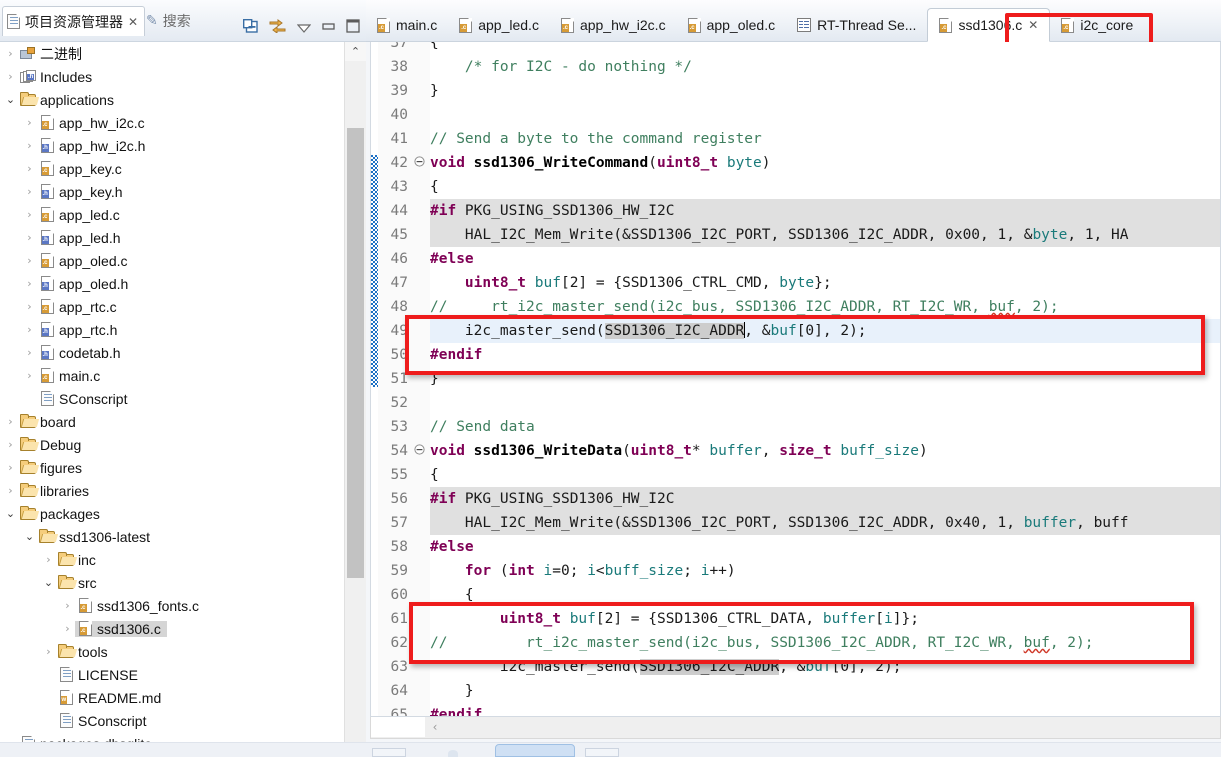 The width and height of the screenshot is (1221, 757). I want to click on maximize-icon, so click(353, 25).